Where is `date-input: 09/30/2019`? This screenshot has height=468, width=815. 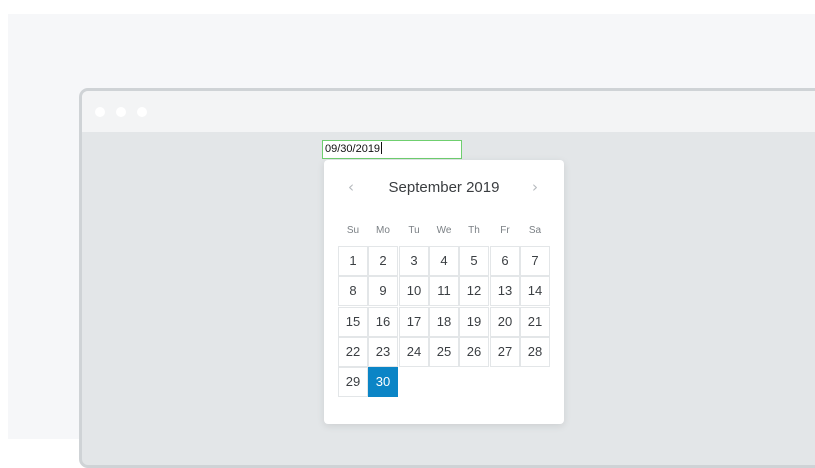
date-input: 09/30/2019 is located at coordinates (392, 149).